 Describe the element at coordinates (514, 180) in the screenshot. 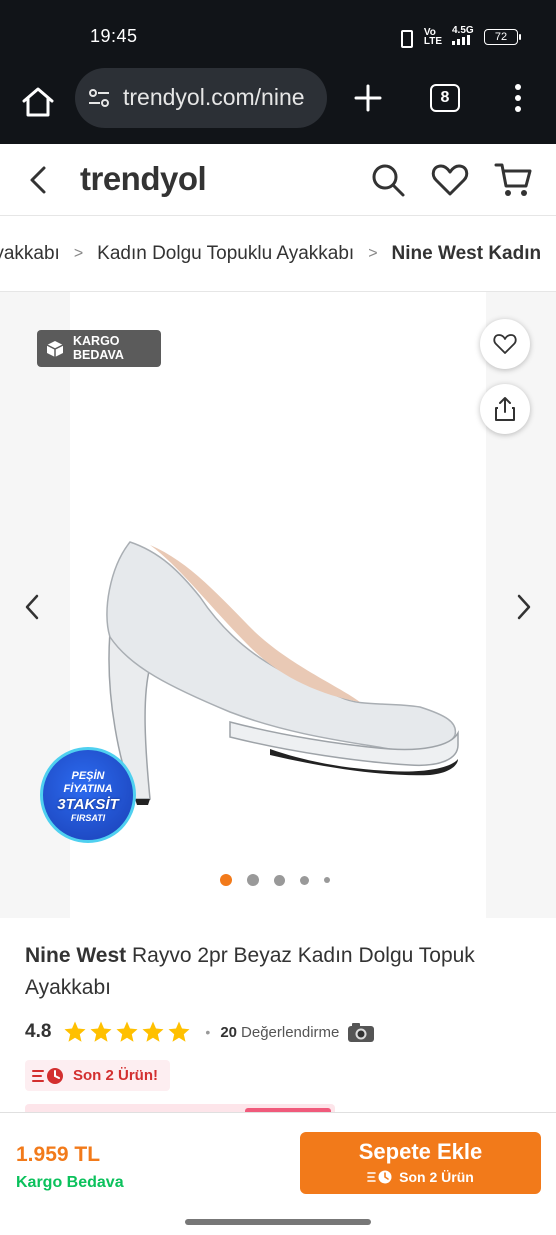

I see `cart-icon` at that location.